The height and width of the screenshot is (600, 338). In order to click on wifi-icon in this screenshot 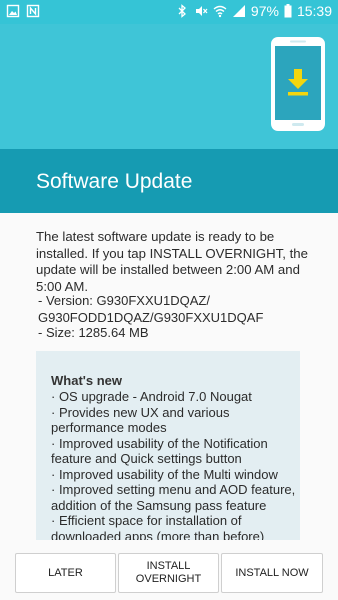, I will do `click(220, 11)`.